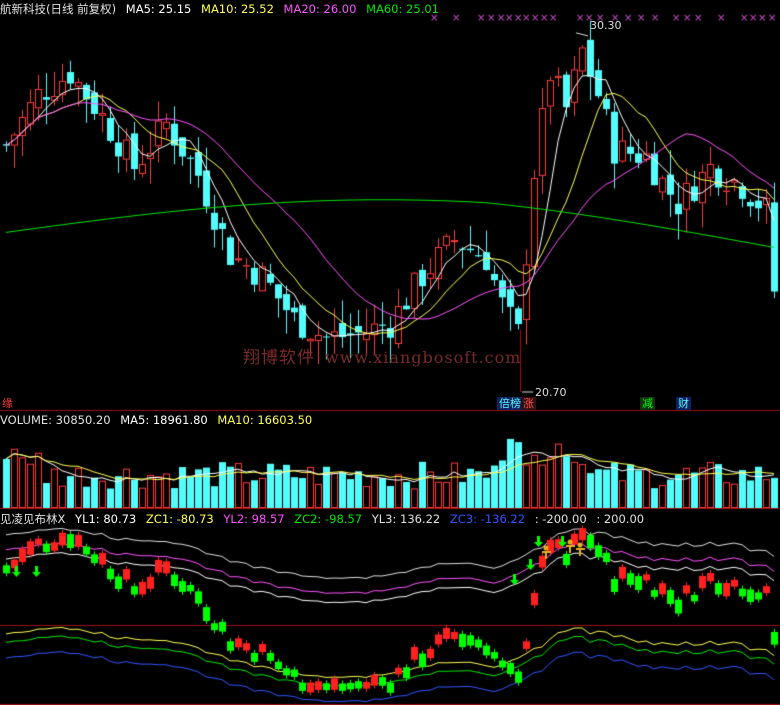 The width and height of the screenshot is (780, 705). I want to click on indicator-v2: : 200.00, so click(620, 519).